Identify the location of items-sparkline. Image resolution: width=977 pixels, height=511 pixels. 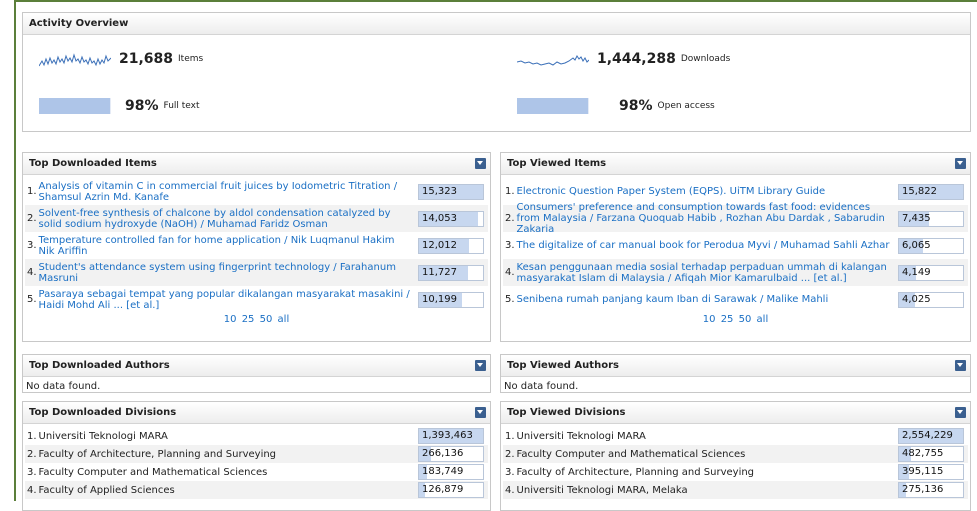
(75, 60).